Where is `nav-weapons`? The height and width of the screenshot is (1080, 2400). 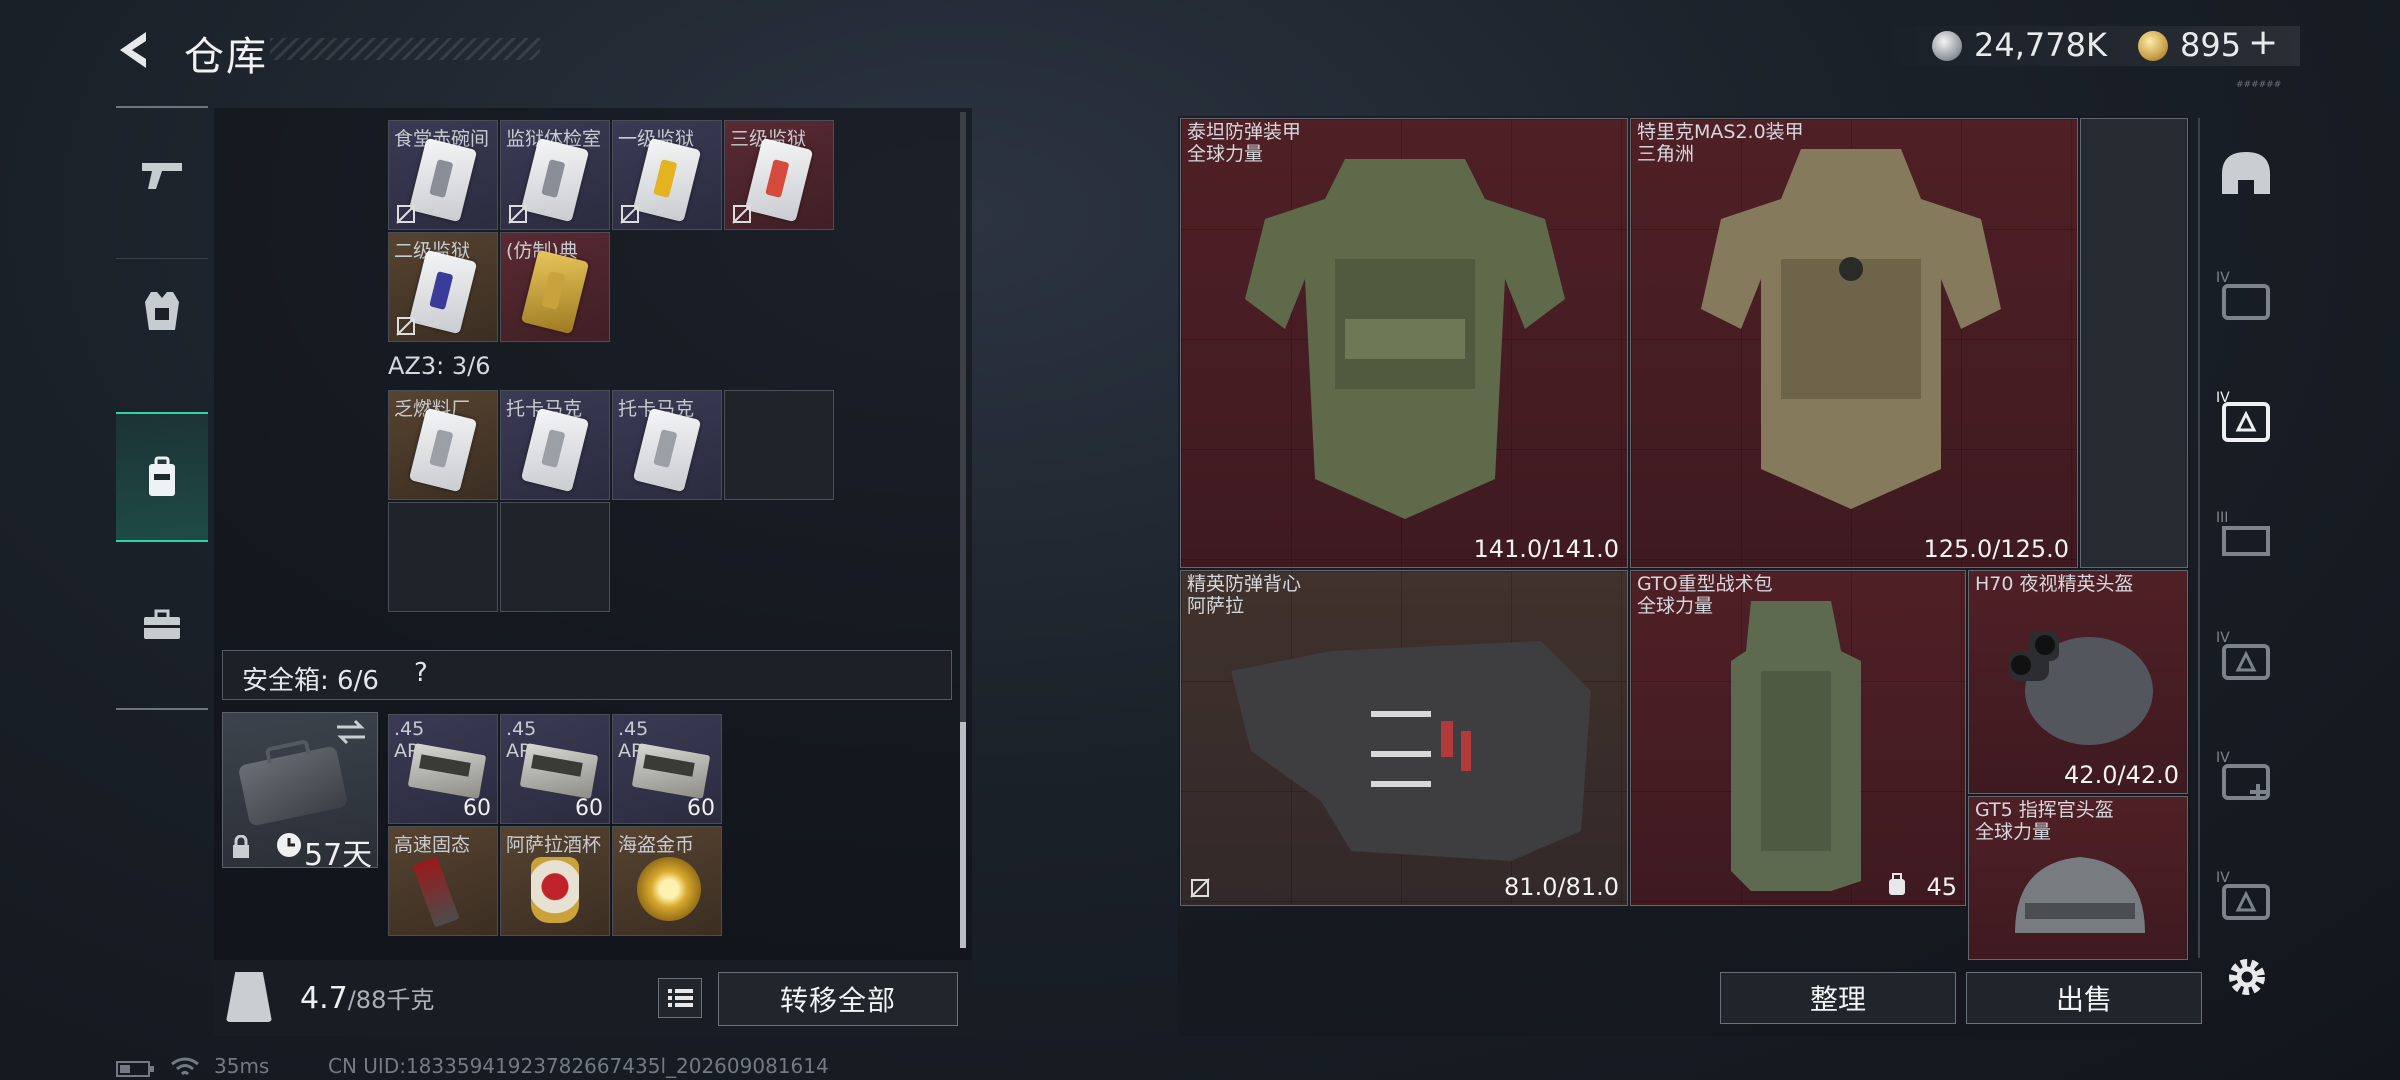 nav-weapons is located at coordinates (162, 175).